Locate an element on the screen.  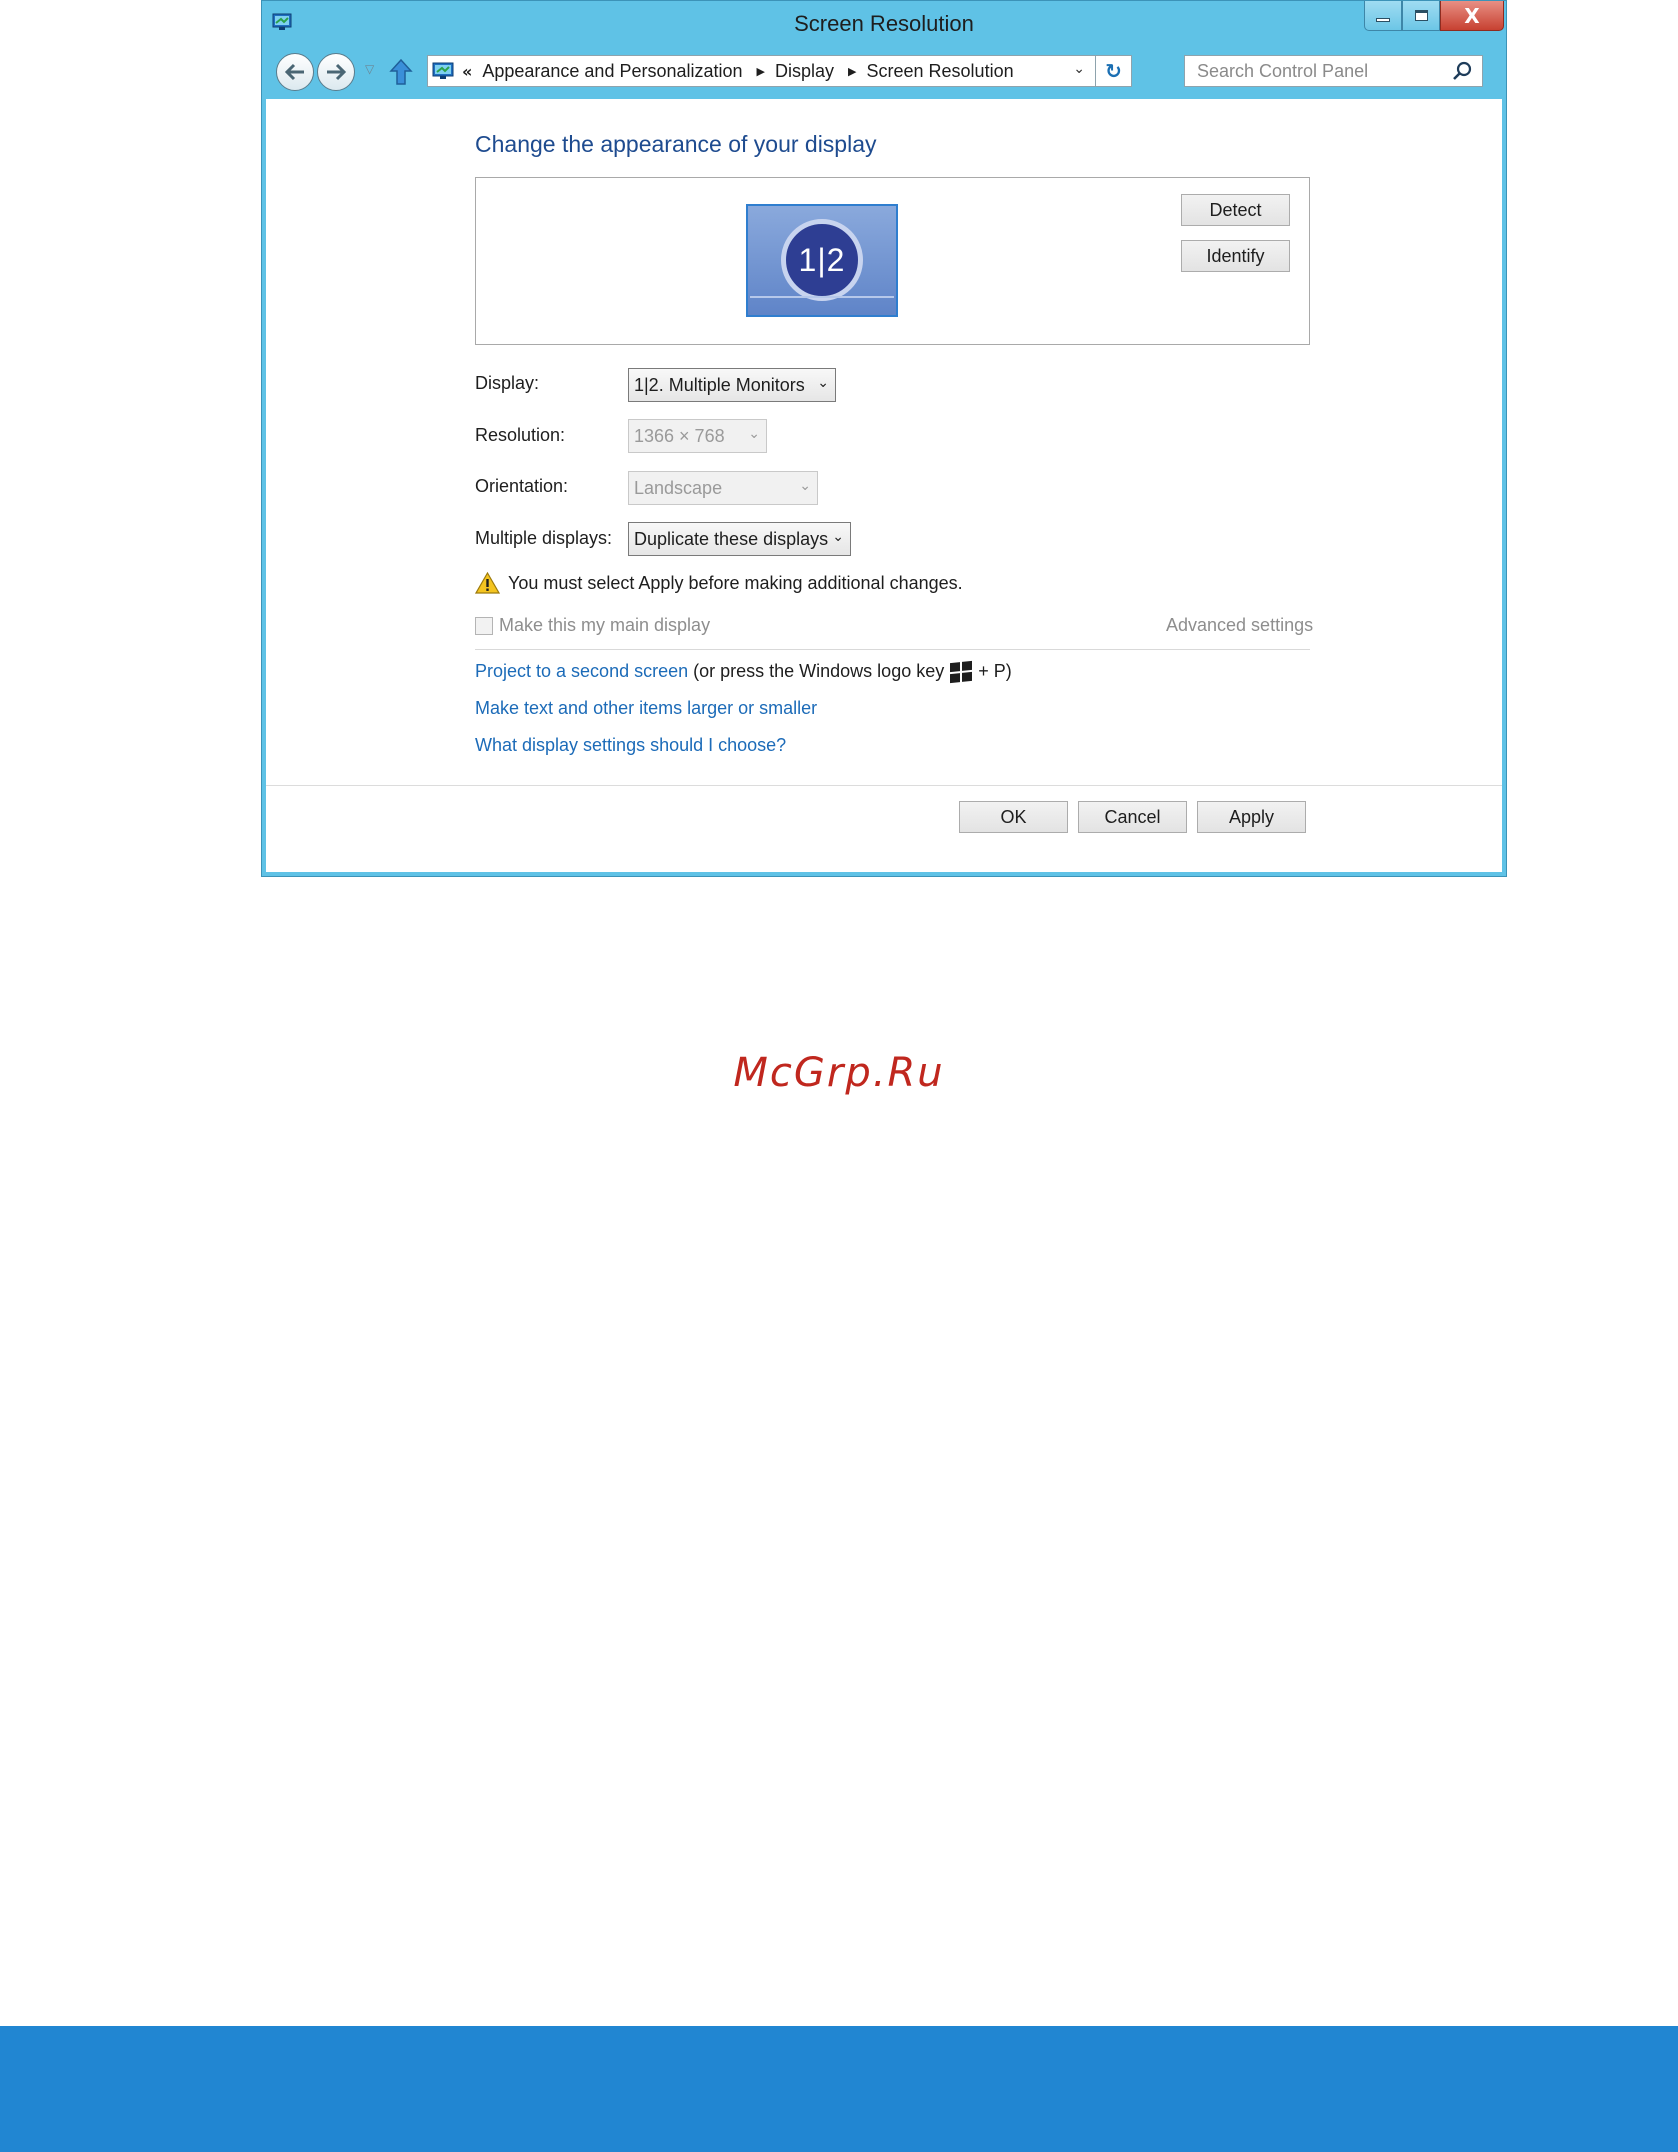
refresh-icon: ↻ is located at coordinates (1113, 71).